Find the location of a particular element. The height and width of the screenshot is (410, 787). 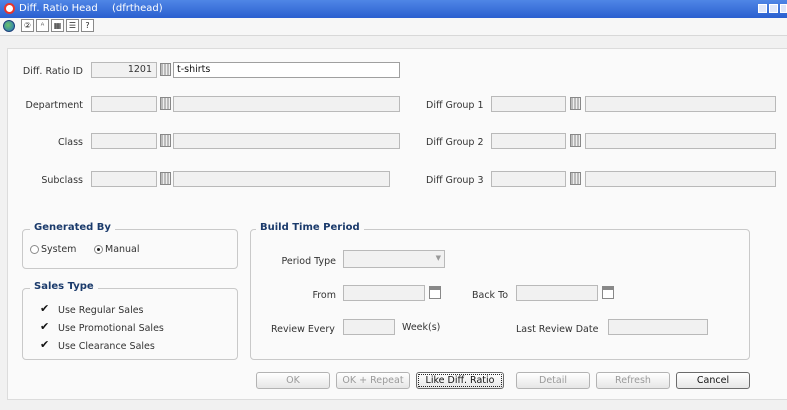

toolbar: ② ᴬ ▦ ☰ ? is located at coordinates (393, 27).